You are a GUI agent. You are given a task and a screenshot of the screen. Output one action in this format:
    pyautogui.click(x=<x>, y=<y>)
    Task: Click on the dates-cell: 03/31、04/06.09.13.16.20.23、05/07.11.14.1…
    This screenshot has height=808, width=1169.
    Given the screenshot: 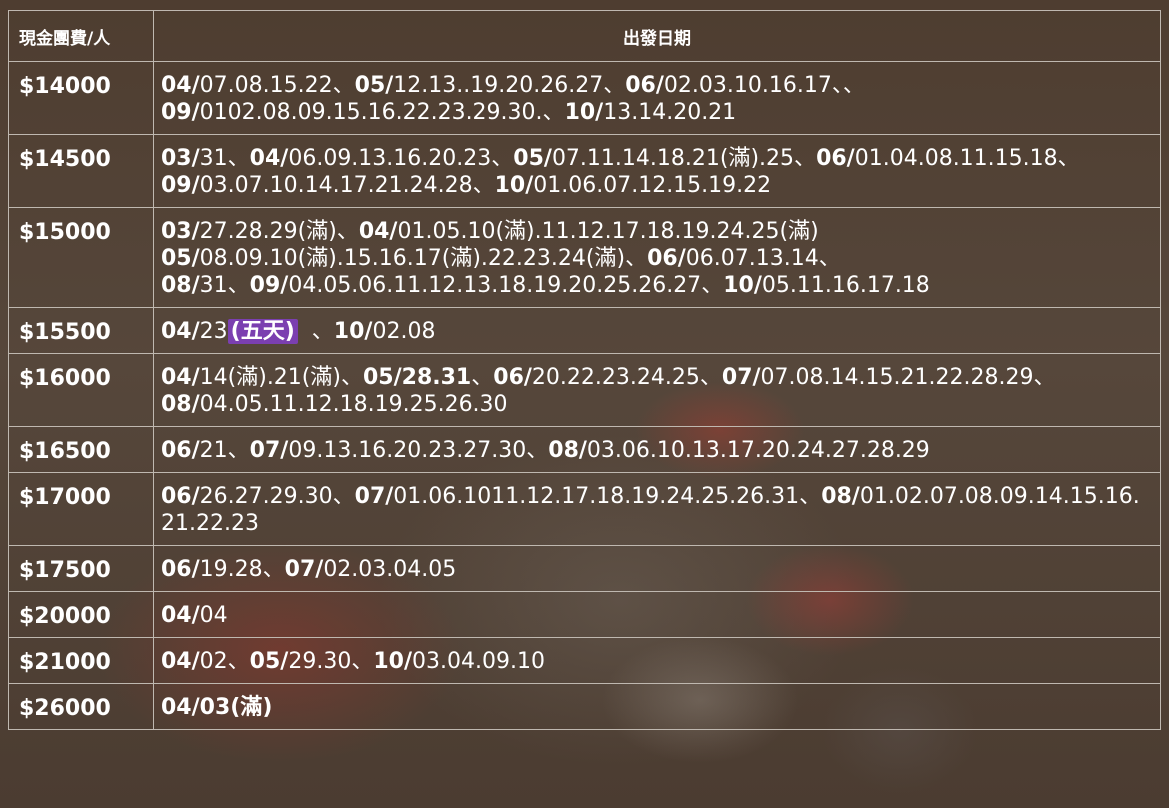 What is the action you would take?
    pyautogui.click(x=657, y=171)
    